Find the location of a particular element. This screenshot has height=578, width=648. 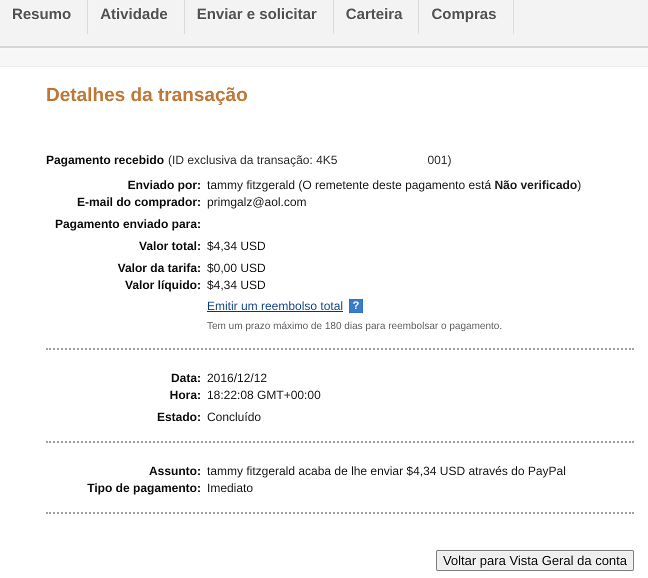

field-label: Valor da tarifa: is located at coordinates (159, 268).